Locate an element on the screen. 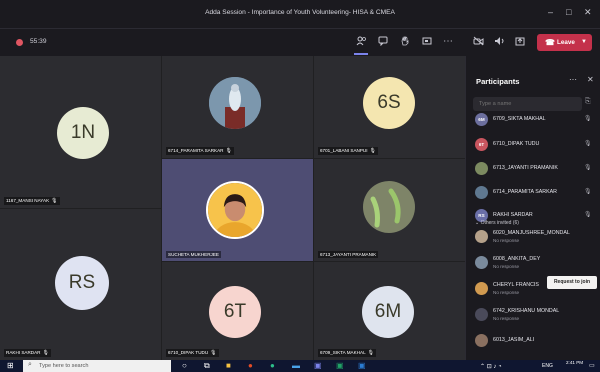 The image size is (600, 372). participant-row: 6008_ANKITA_DEY No response is located at coordinates (533, 263).